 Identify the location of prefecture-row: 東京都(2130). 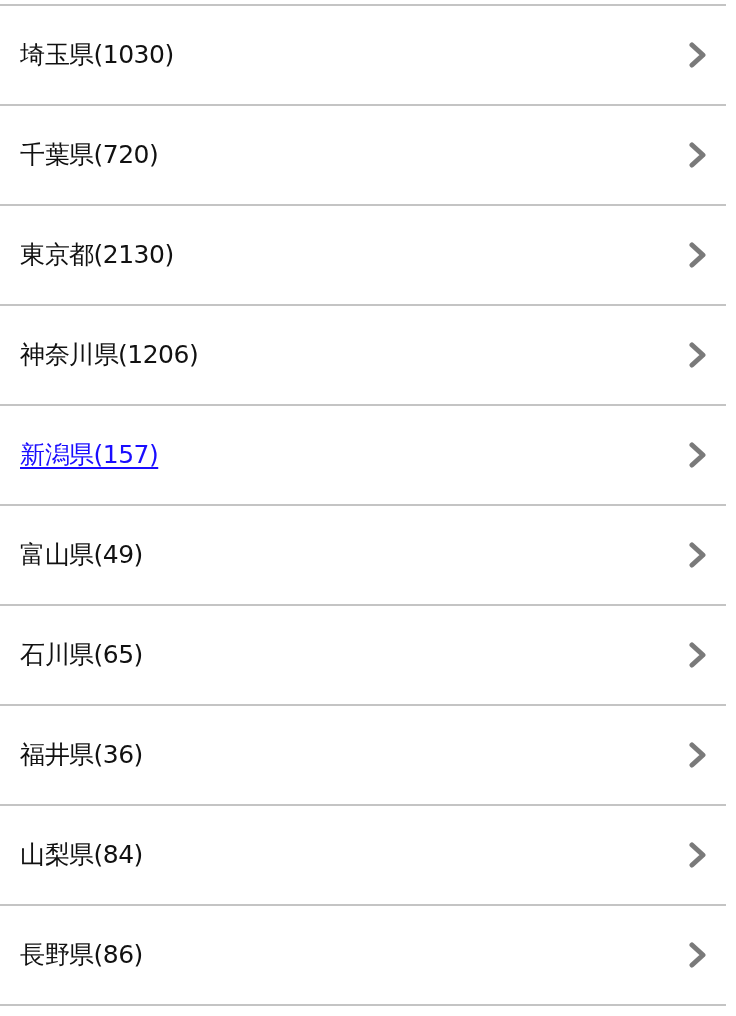
(363, 256).